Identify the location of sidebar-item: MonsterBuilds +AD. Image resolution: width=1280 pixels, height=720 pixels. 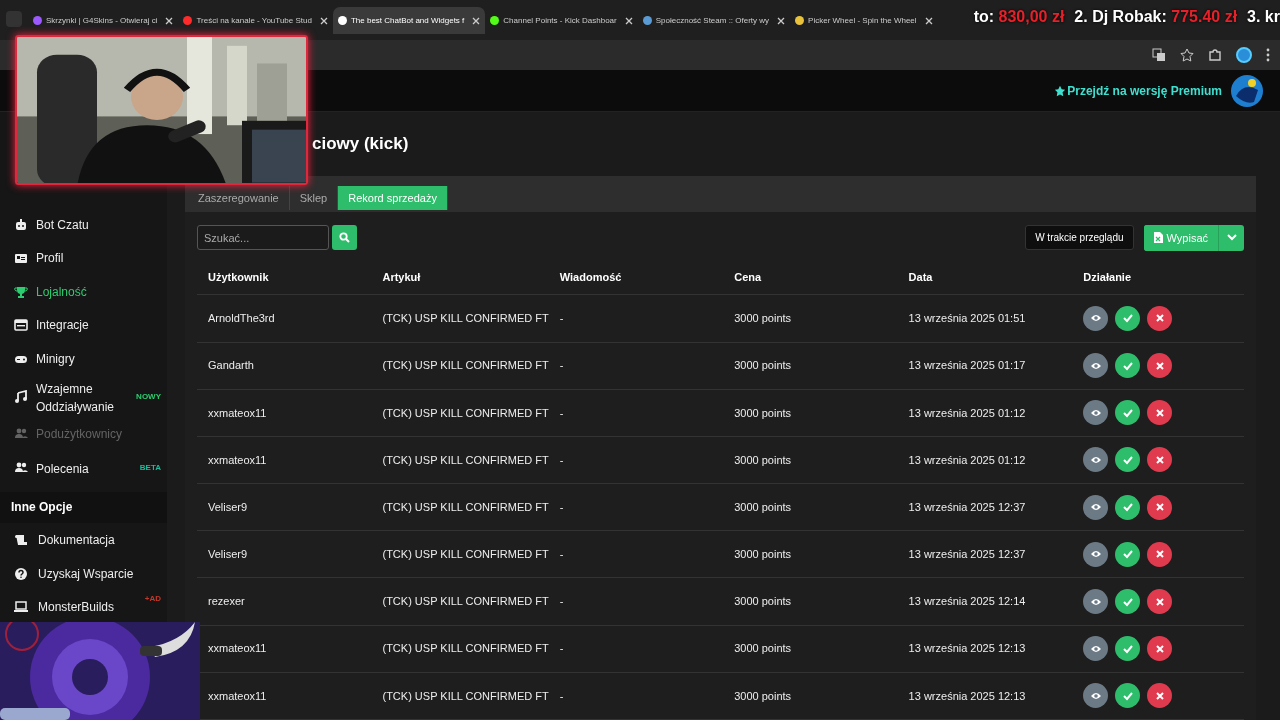
(83, 607).